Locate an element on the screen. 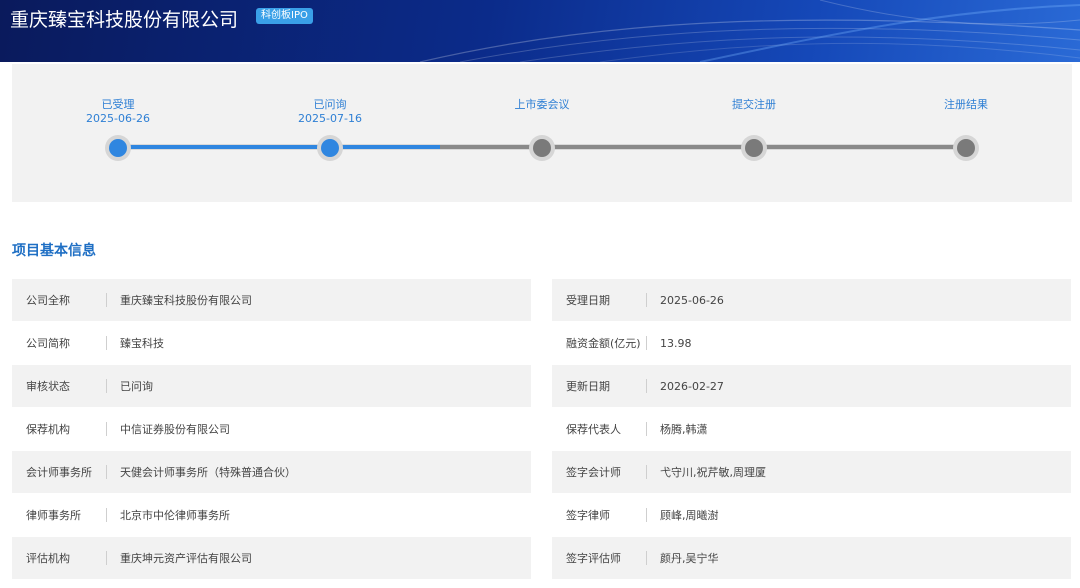 Image resolution: width=1080 pixels, height=588 pixels. step-listing-committee-label: 上市委会议 is located at coordinates (542, 105).